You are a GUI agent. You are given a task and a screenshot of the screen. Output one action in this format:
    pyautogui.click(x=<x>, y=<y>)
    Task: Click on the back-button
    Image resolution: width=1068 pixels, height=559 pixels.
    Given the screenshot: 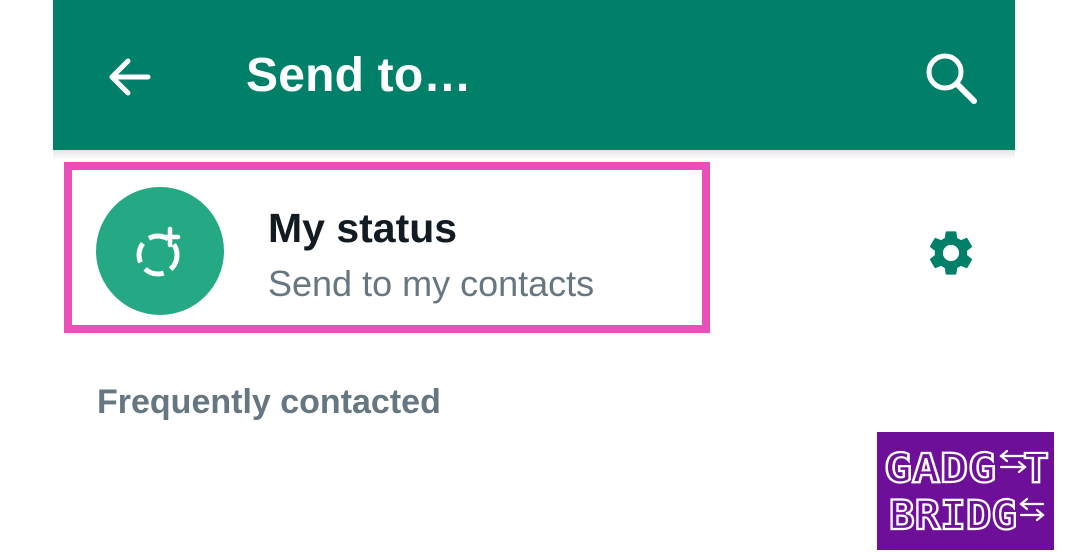 What is the action you would take?
    pyautogui.click(x=130, y=77)
    